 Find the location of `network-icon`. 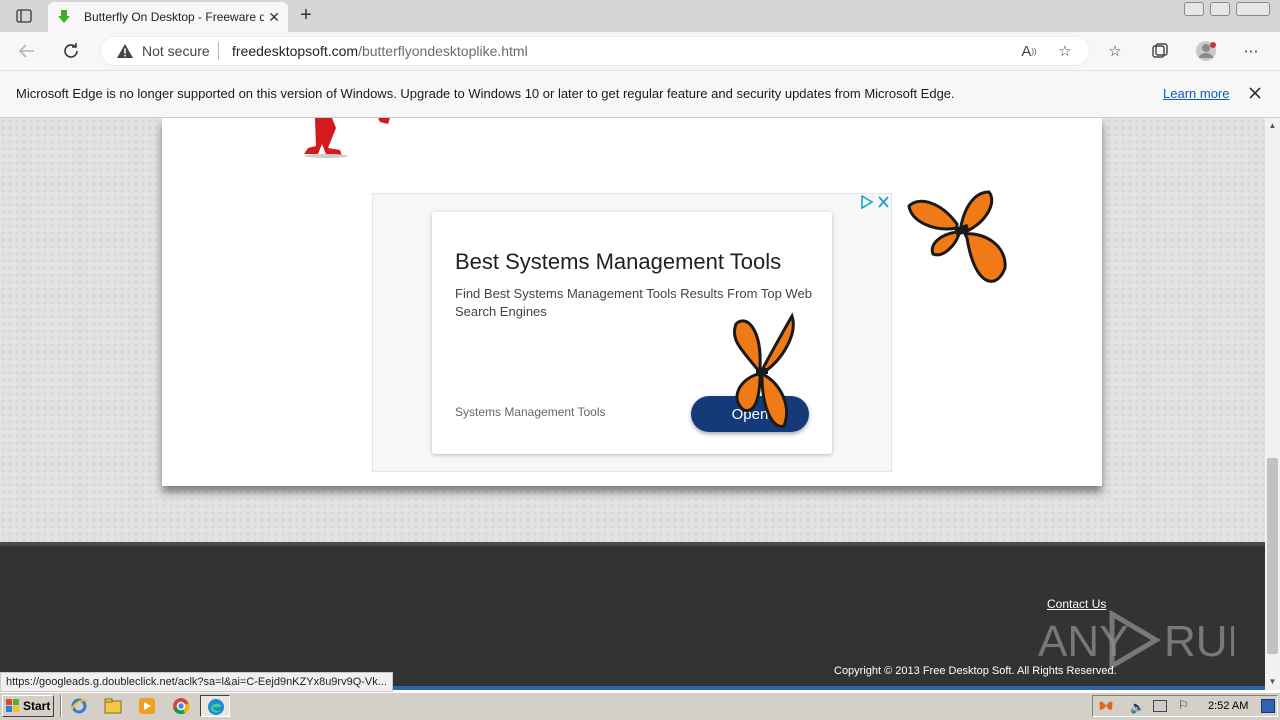

network-icon is located at coordinates (1160, 706).